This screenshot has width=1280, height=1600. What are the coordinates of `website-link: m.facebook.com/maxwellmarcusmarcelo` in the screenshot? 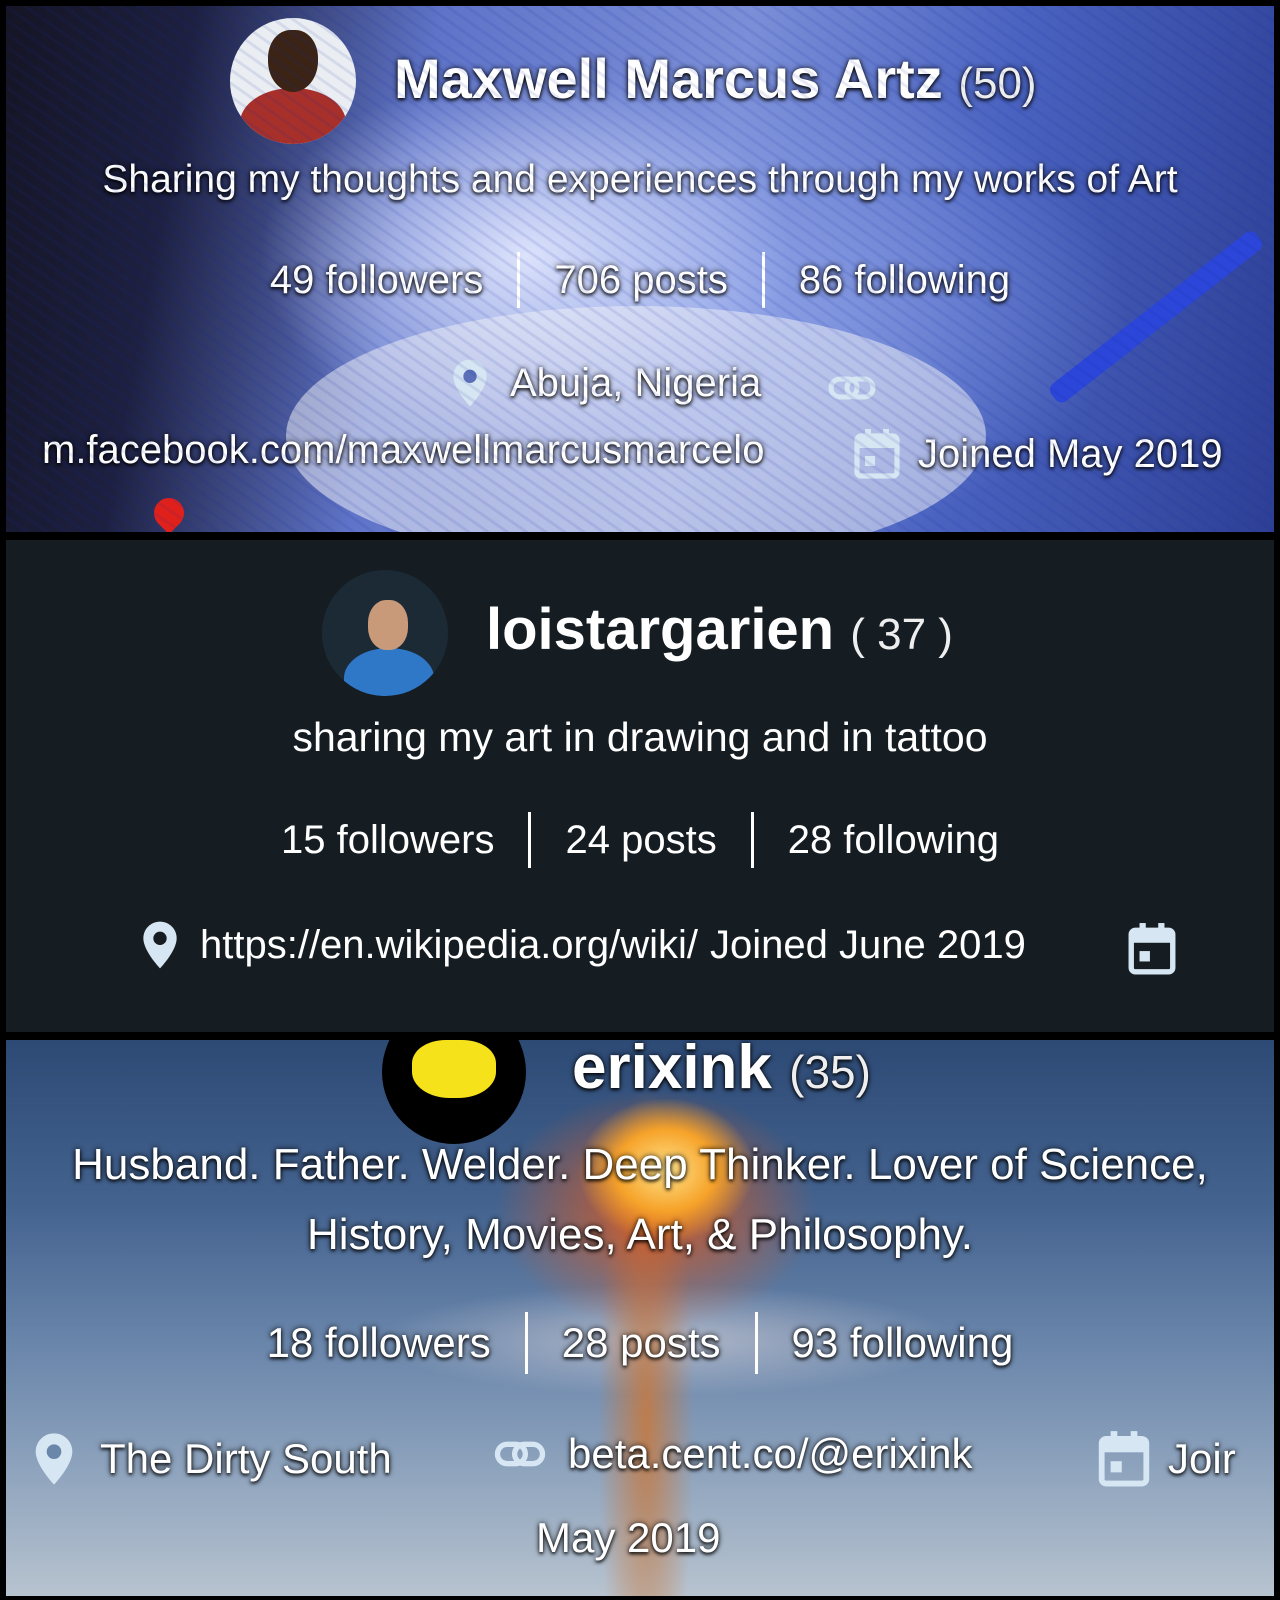 It's located at (403, 450).